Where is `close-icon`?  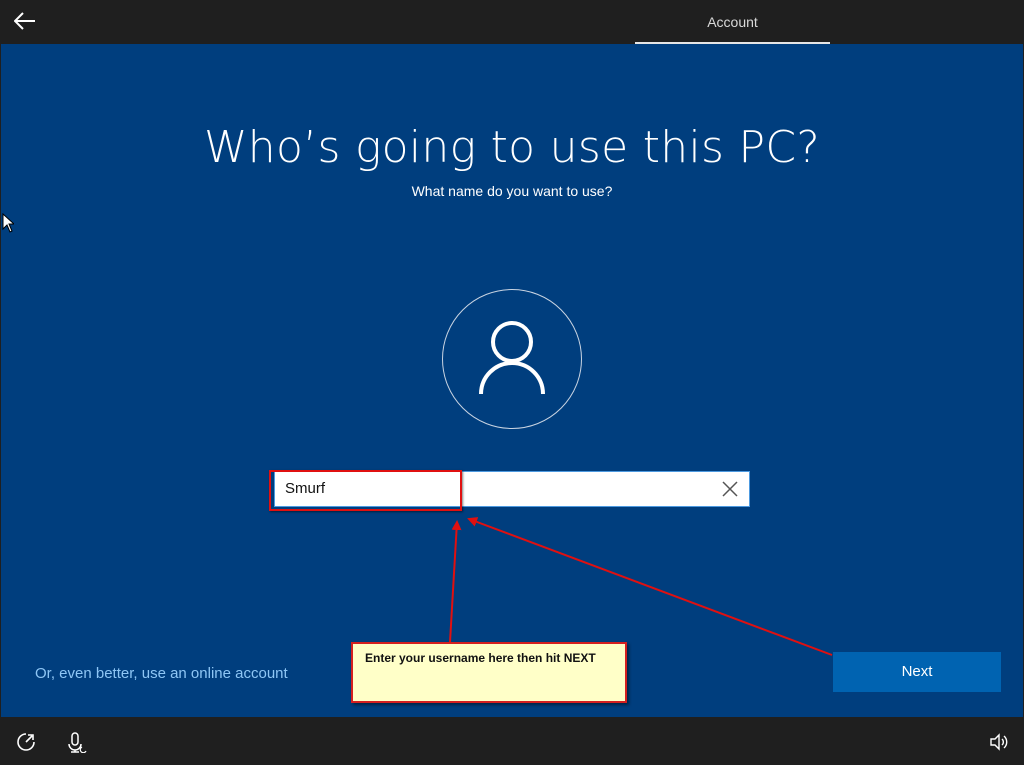
close-icon is located at coordinates (730, 489).